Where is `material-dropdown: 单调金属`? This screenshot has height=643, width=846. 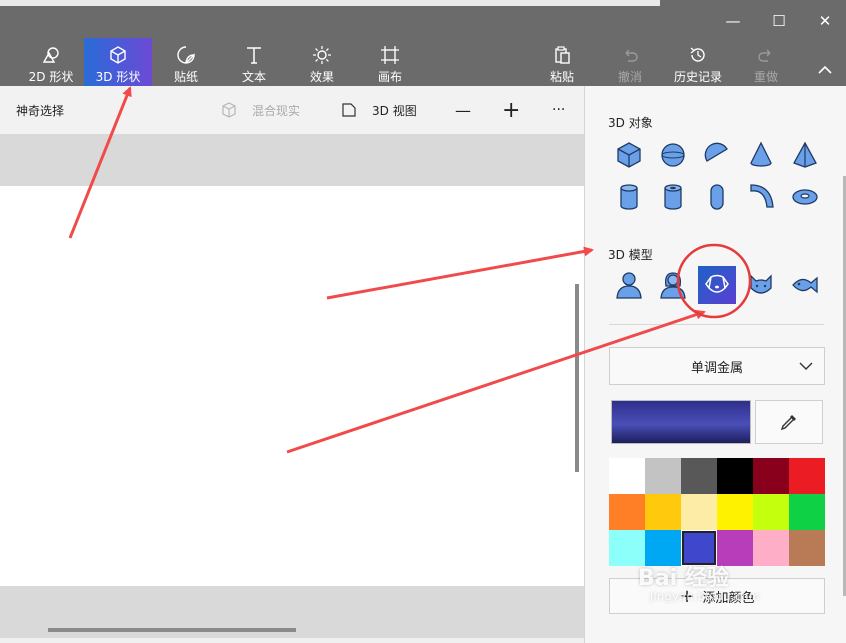
material-dropdown: 单调金属 is located at coordinates (717, 366).